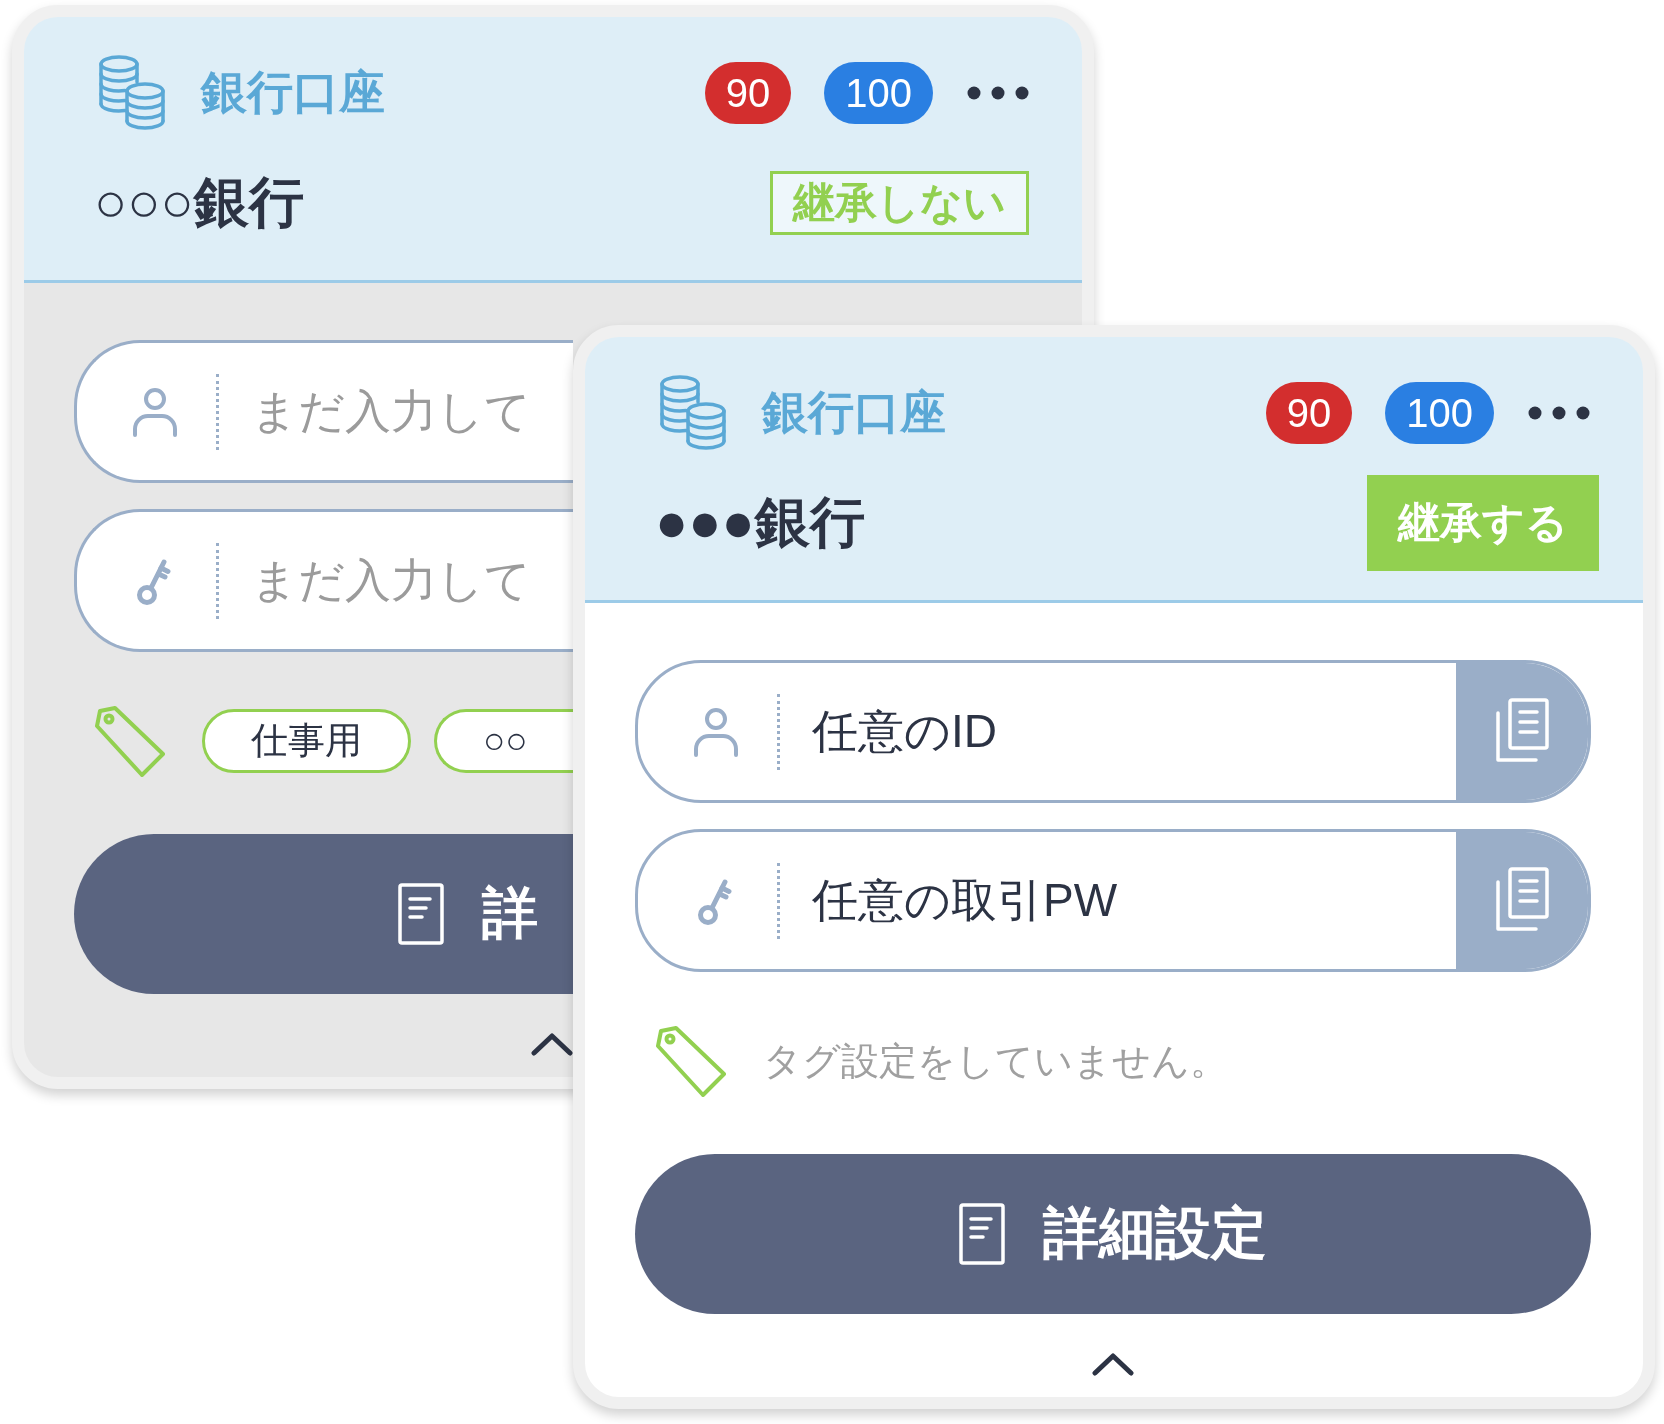 The width and height of the screenshot is (1664, 1424). I want to click on detail-settings-button: 詳, so click(323, 914).